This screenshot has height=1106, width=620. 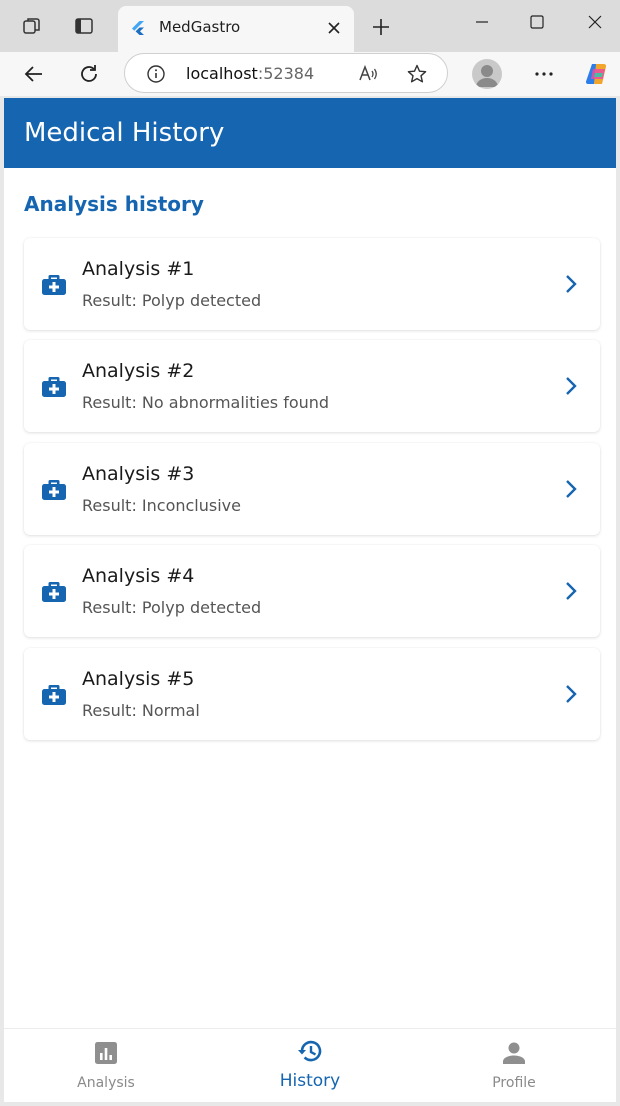 What do you see at coordinates (514, 1053) in the screenshot?
I see `person-icon` at bounding box center [514, 1053].